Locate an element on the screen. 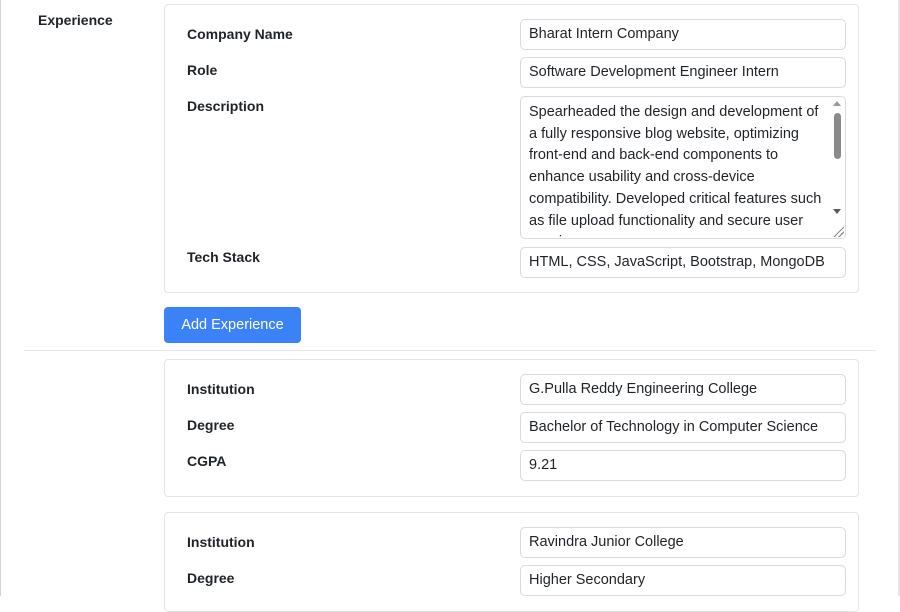  company-name-label: Company Name is located at coordinates (240, 34).